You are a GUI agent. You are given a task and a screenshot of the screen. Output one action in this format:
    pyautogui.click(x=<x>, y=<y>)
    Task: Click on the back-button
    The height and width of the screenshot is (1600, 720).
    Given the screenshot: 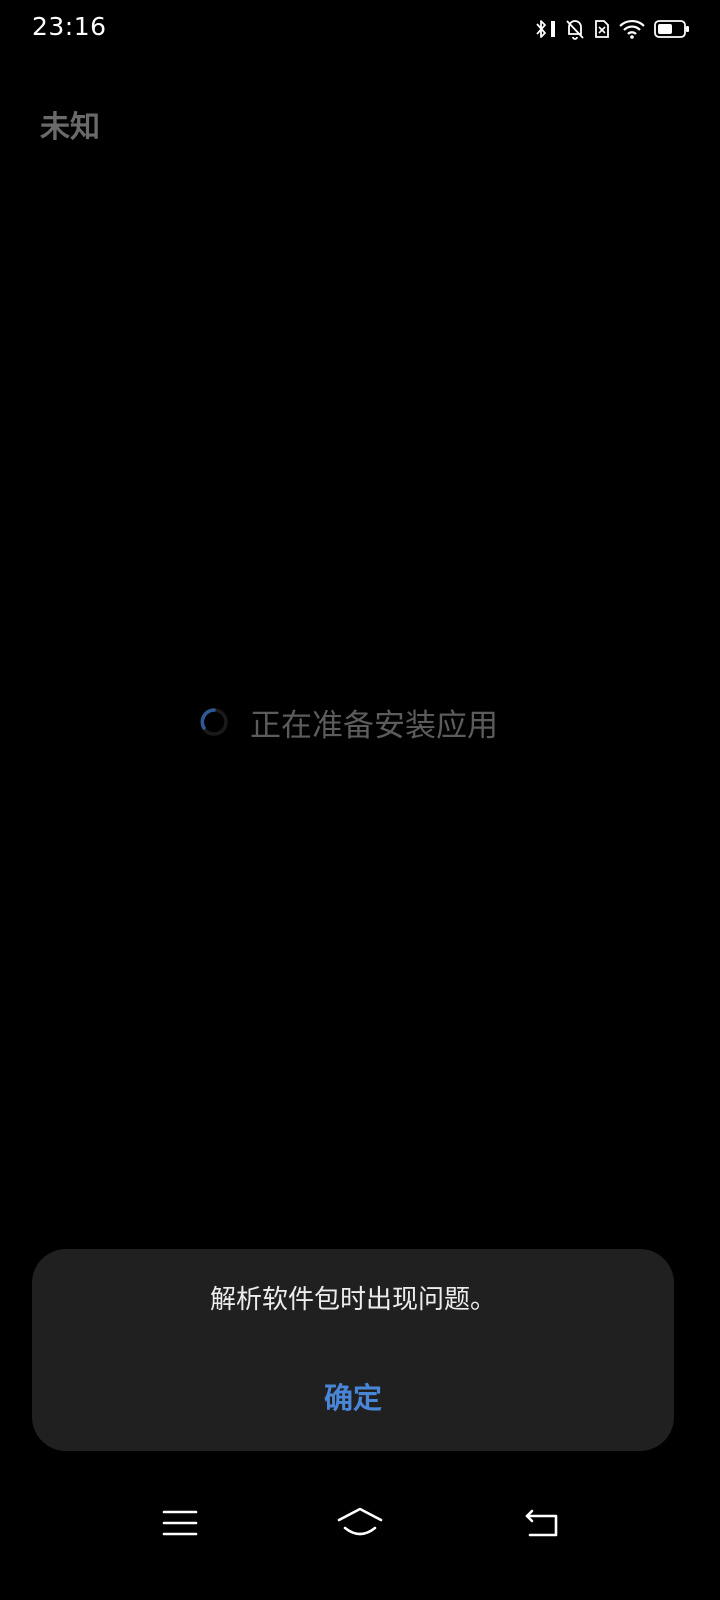 What is the action you would take?
    pyautogui.click(x=542, y=1525)
    